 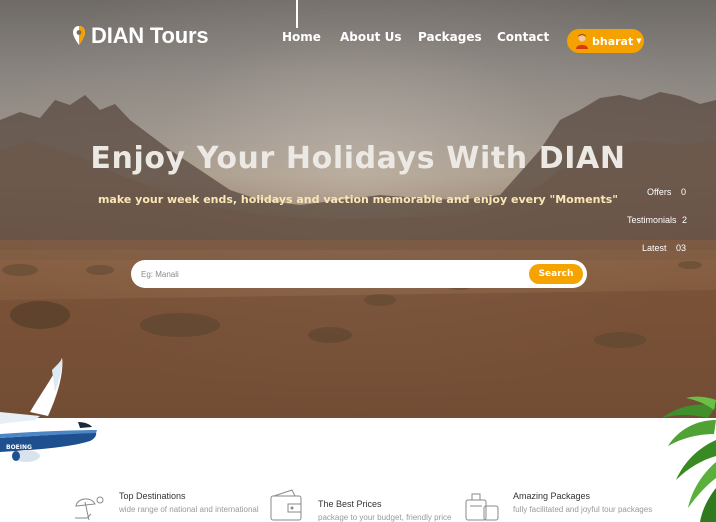 What do you see at coordinates (189, 509) in the screenshot?
I see `feature-desc: wide range of national and international` at bounding box center [189, 509].